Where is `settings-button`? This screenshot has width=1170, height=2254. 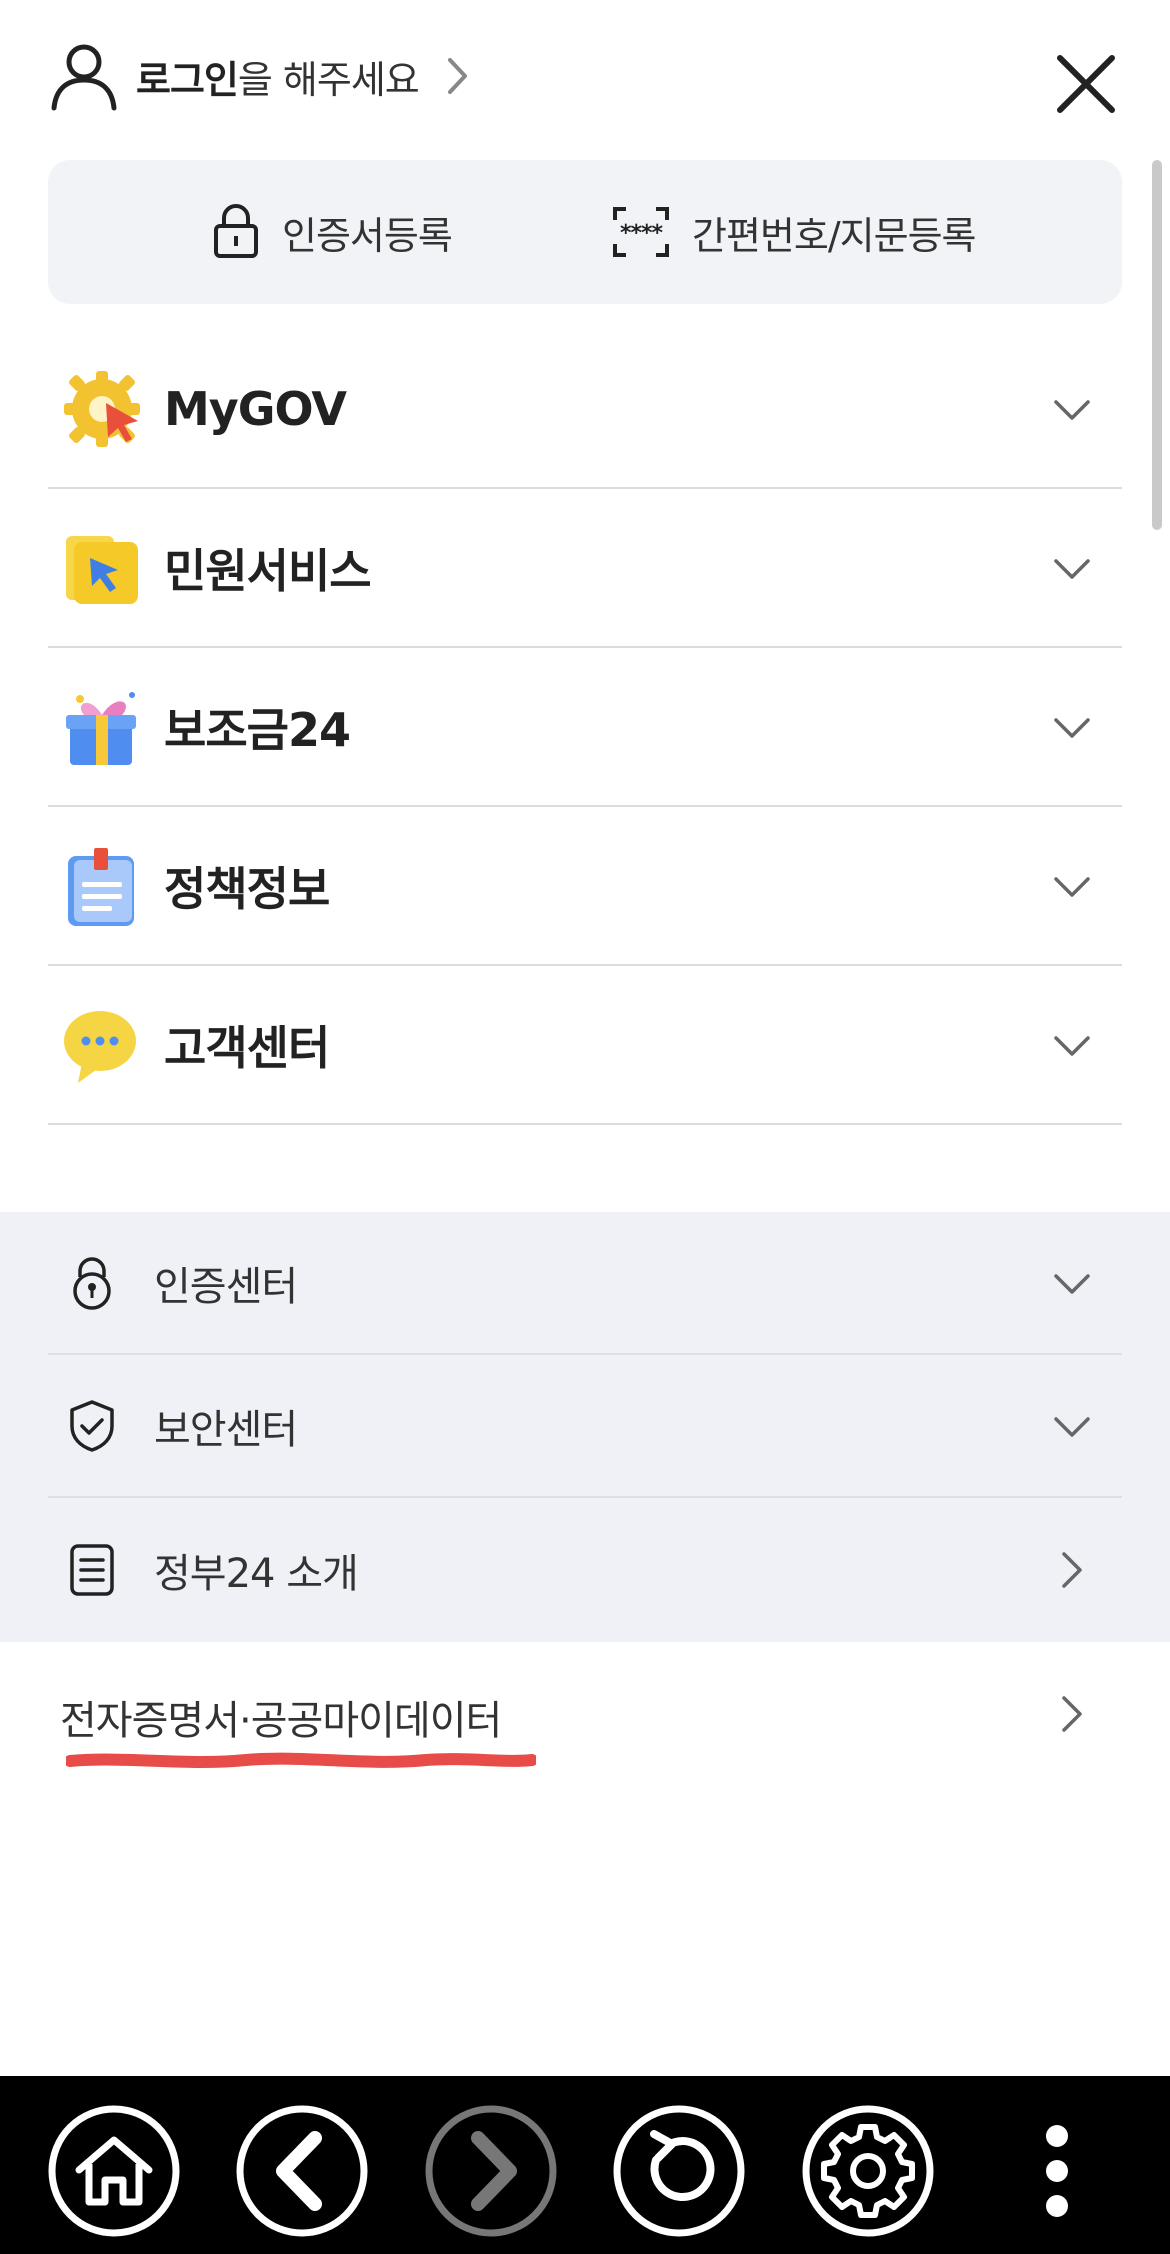
settings-button is located at coordinates (868, 2171).